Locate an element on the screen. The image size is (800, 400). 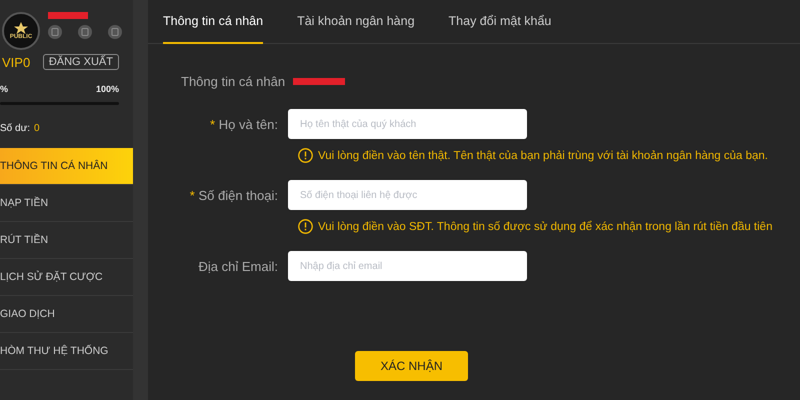
input-field: Số điện thoại liên hệ được is located at coordinates (407, 195).